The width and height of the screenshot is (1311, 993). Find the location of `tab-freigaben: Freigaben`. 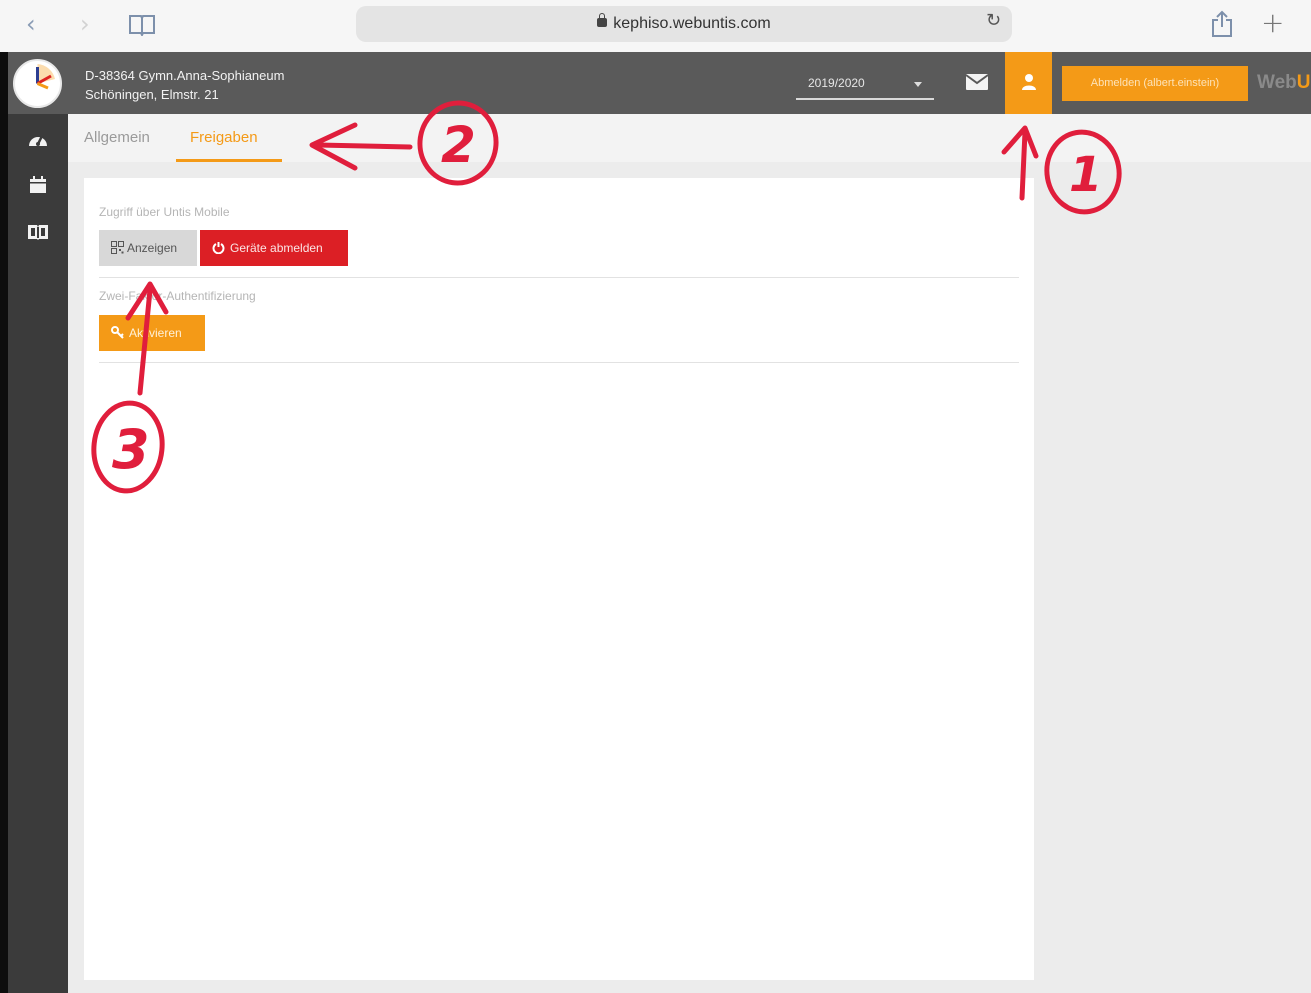

tab-freigaben: Freigaben is located at coordinates (224, 137).